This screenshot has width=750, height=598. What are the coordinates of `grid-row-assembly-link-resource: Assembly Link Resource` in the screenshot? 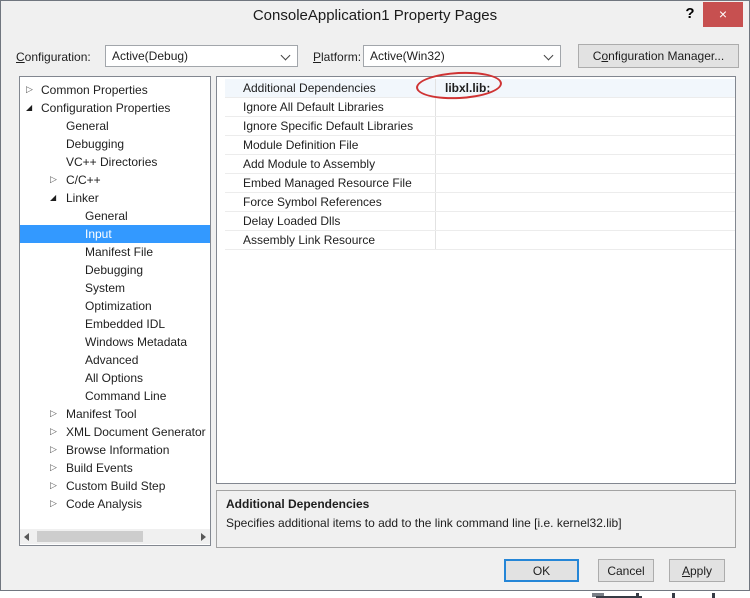 It's located at (480, 240).